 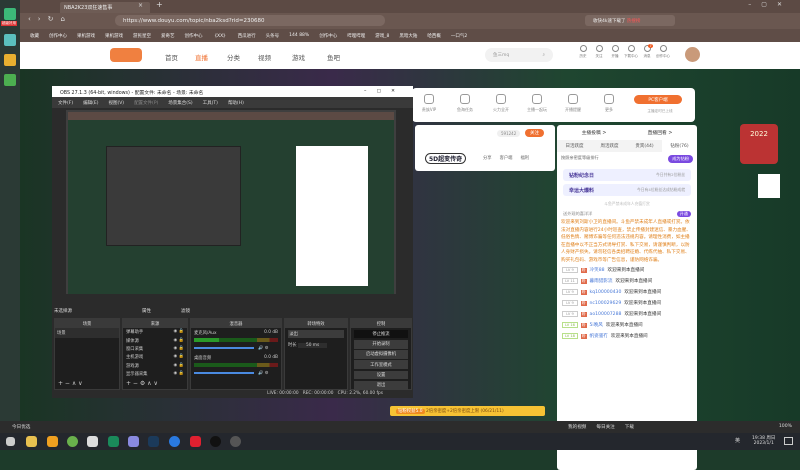 I want to click on source-item: 主机游戏 ◉ 🔒, so click(x=155, y=357).